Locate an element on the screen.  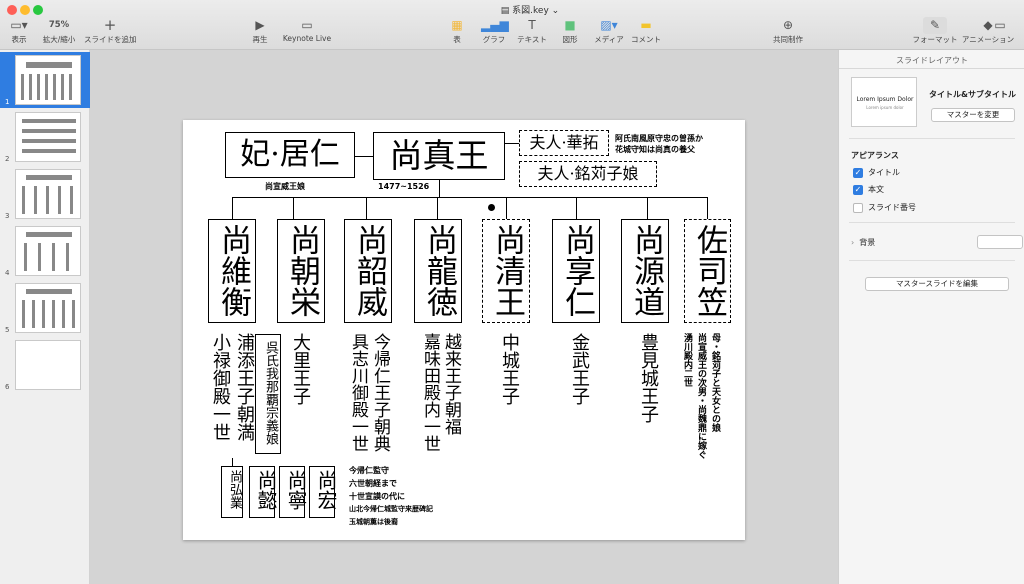
chart-button: ▂▄▆ グラフ is located at coordinates (495, 31).